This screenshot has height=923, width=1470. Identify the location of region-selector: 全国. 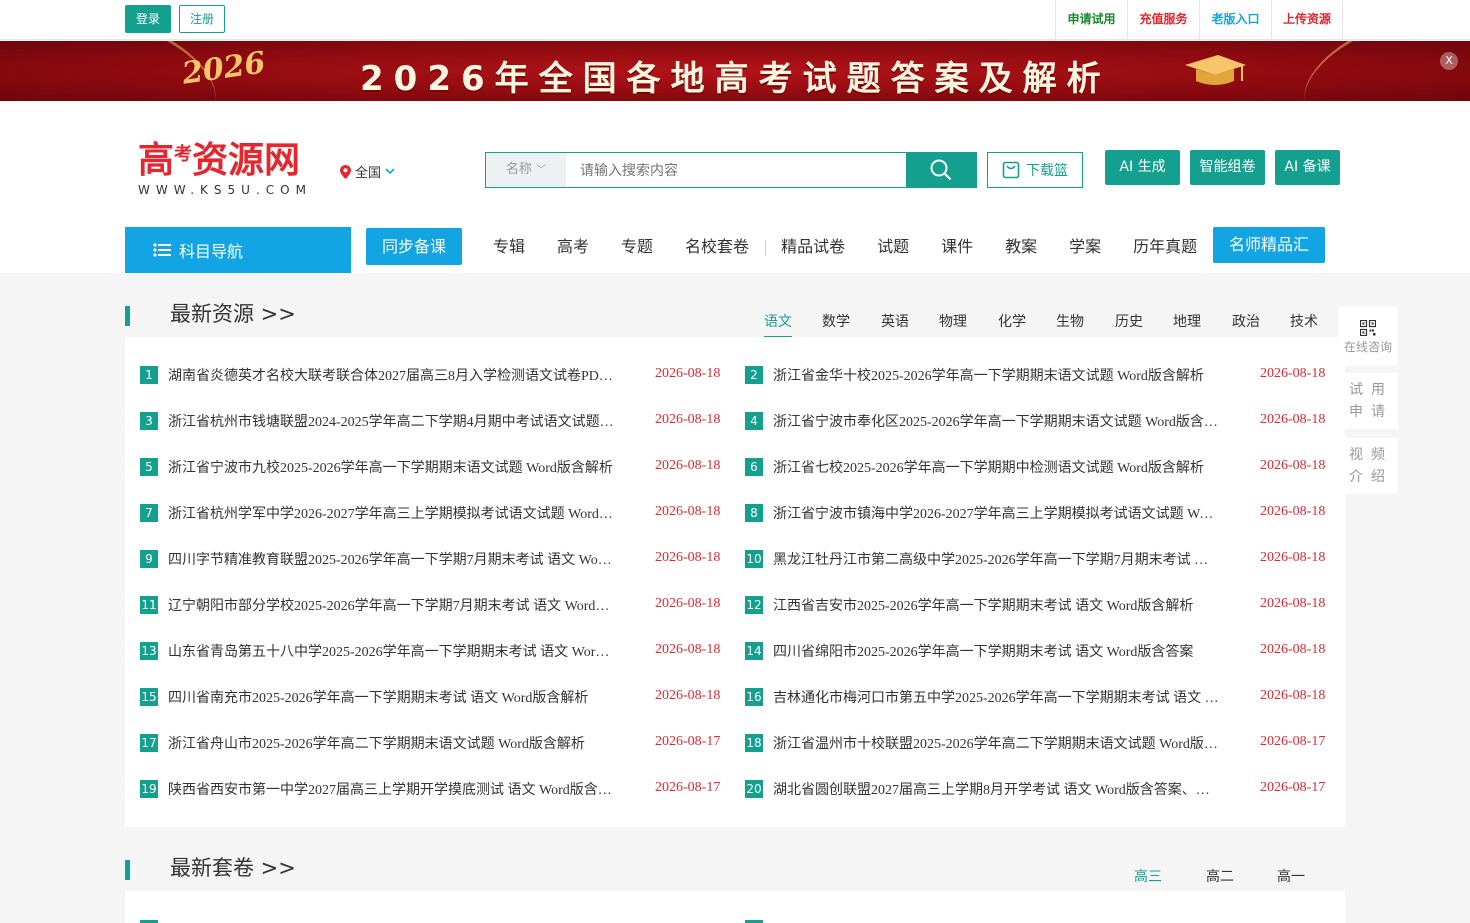
(367, 171).